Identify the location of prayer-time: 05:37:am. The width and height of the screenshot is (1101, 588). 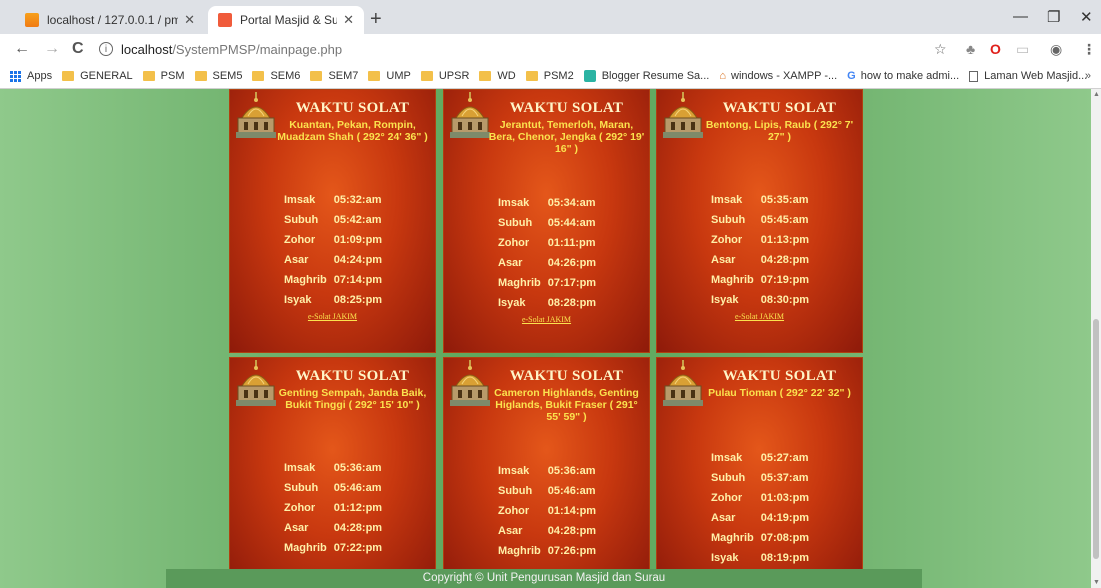
(784, 478).